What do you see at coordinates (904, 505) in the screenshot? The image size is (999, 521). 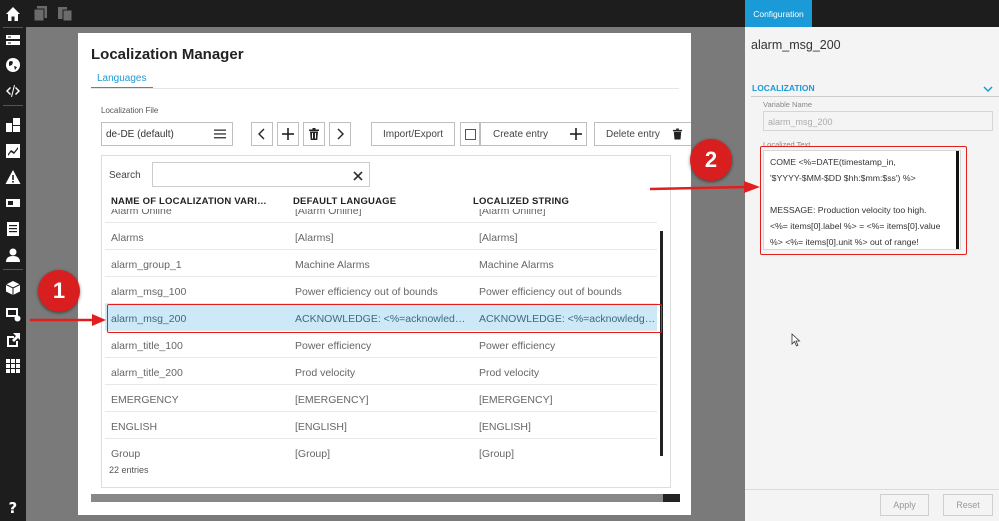 I see `apply-button: Apply` at bounding box center [904, 505].